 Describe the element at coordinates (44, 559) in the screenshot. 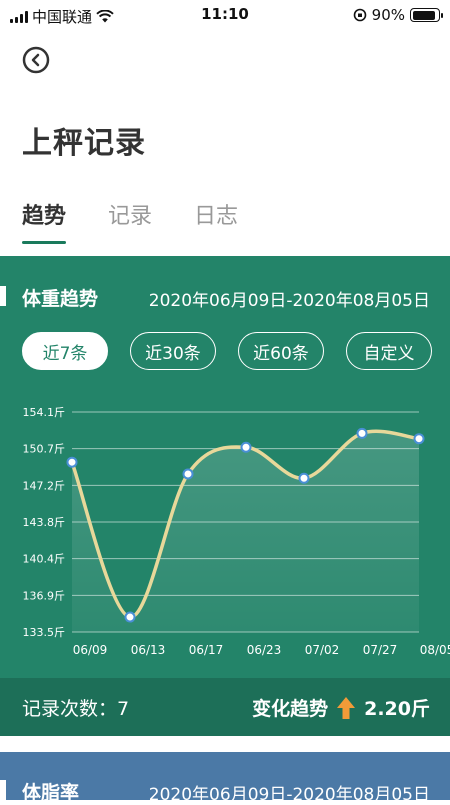

I see `y-tick-label: 140.4斤` at that location.